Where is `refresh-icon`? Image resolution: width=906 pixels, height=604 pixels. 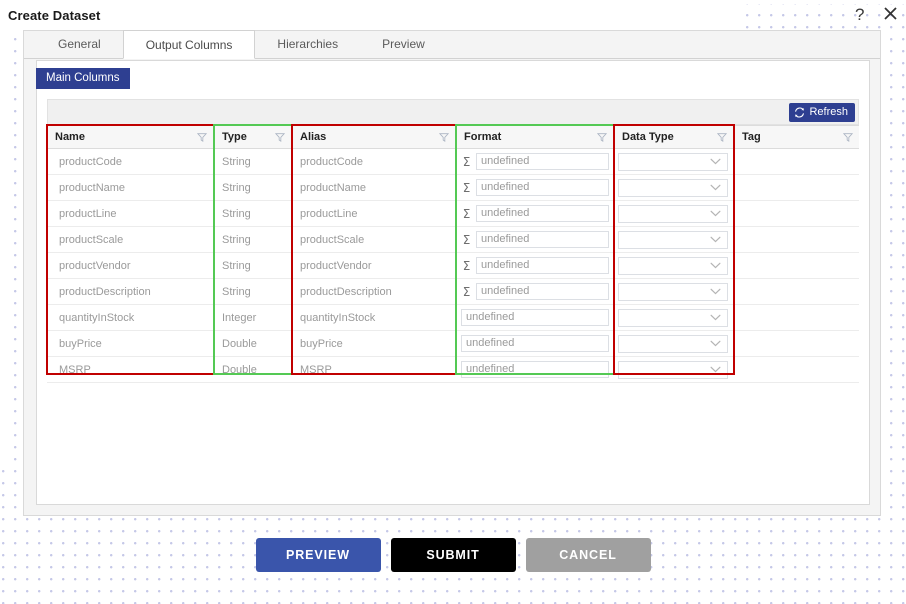
refresh-icon is located at coordinates (799, 112).